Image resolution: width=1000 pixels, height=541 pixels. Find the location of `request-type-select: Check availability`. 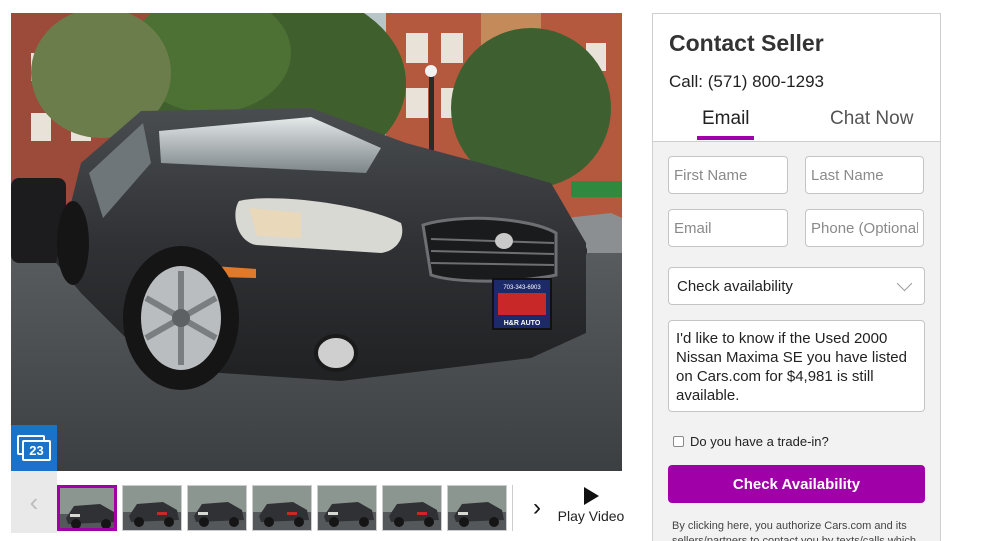

request-type-select: Check availability is located at coordinates (796, 286).